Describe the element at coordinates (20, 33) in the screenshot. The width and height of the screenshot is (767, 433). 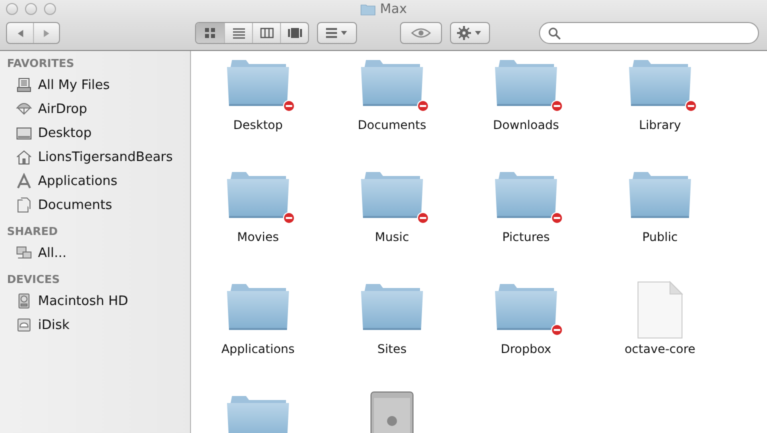
I see `left-arrow-icon` at that location.